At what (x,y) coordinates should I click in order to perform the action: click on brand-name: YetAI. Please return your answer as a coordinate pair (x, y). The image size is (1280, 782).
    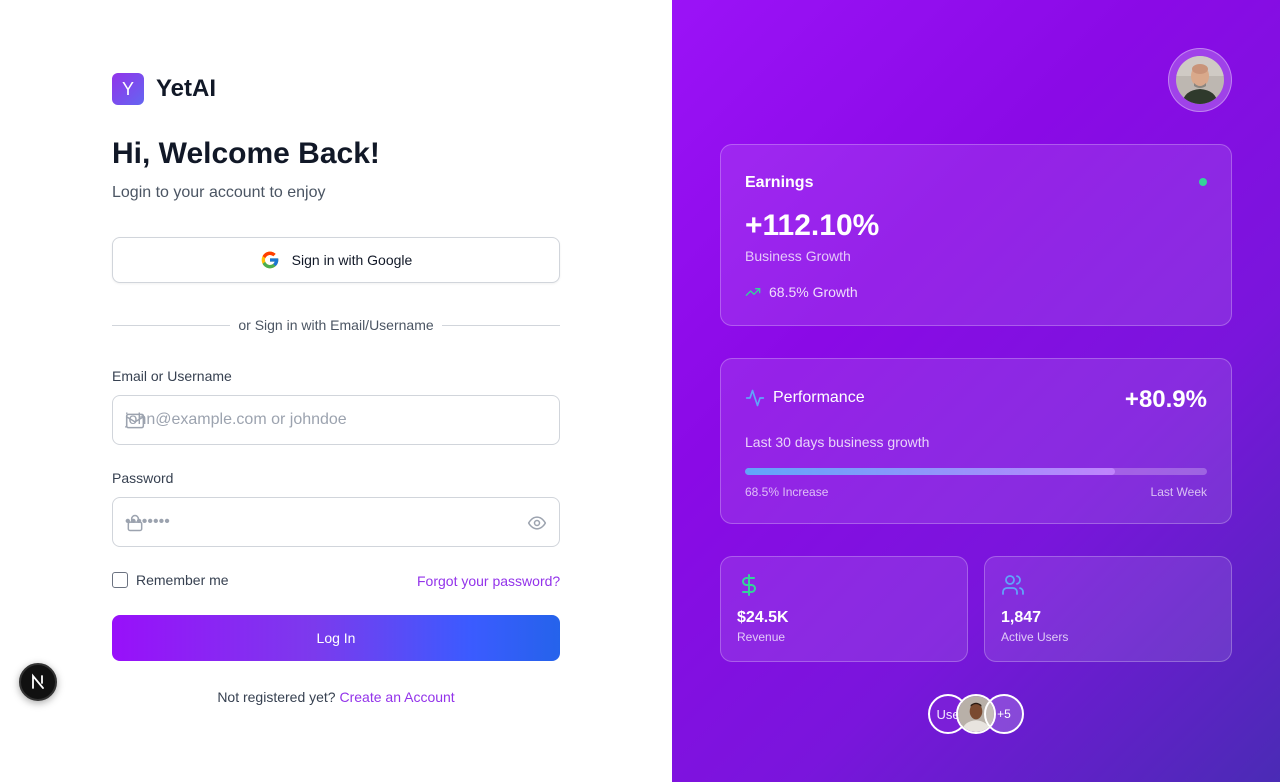
    Looking at the image, I should click on (186, 88).